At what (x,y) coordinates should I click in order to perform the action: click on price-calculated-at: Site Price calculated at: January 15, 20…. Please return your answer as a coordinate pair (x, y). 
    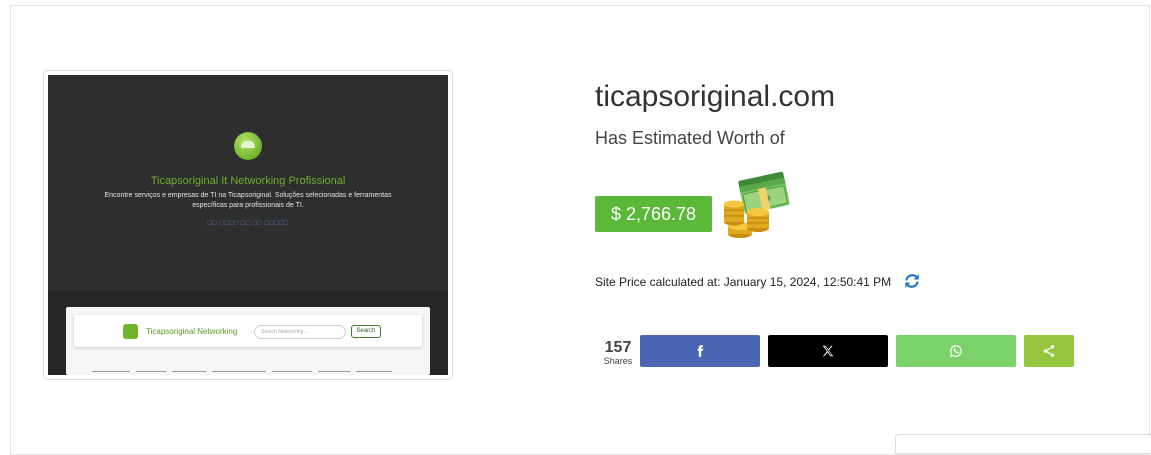
    Looking at the image, I should click on (743, 282).